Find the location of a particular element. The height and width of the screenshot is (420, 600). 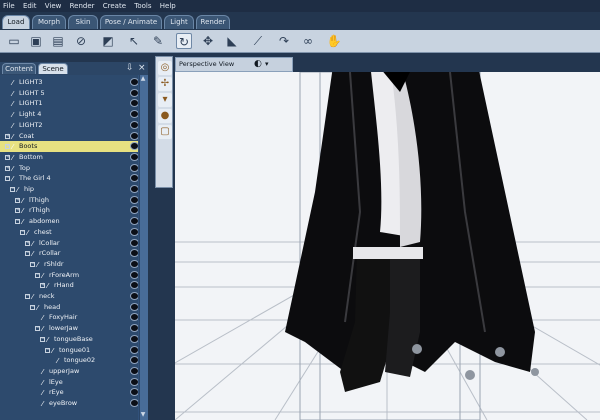

menu-view: View is located at coordinates (53, 5).